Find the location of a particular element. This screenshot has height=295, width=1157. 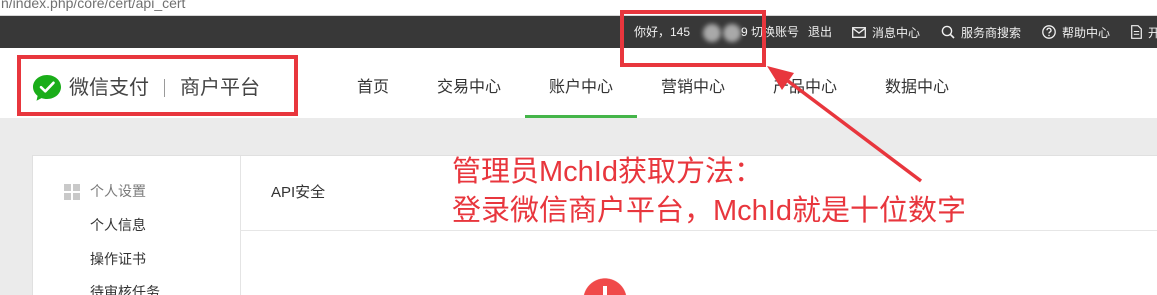

nav-item-marketing: 营销中心 is located at coordinates (693, 88).